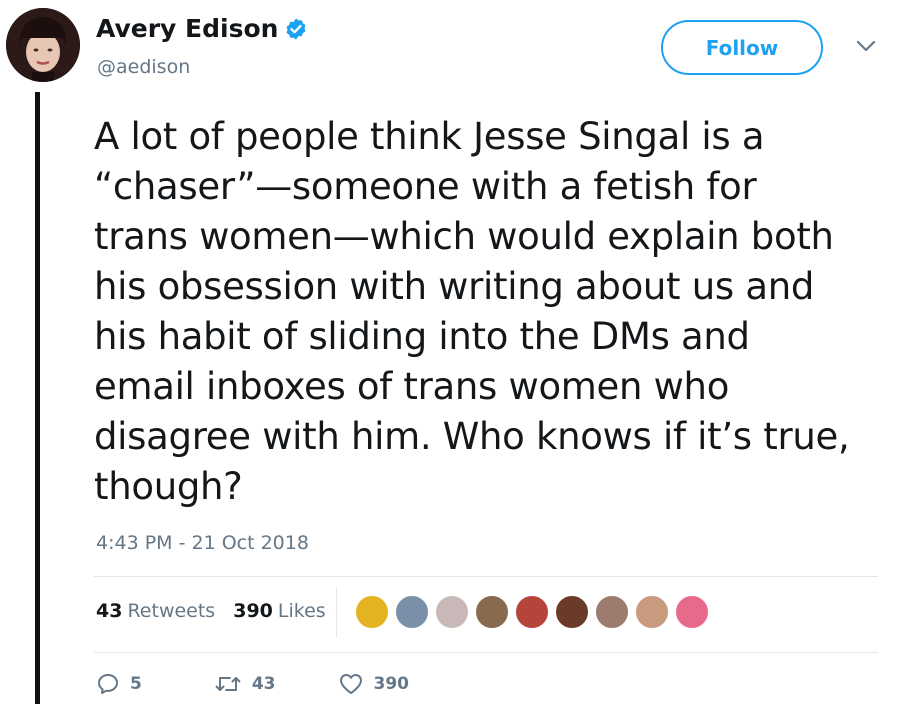 This screenshot has width=902, height=704. I want to click on tweet-stats: 43 Retweets 390 Likes, so click(211, 611).